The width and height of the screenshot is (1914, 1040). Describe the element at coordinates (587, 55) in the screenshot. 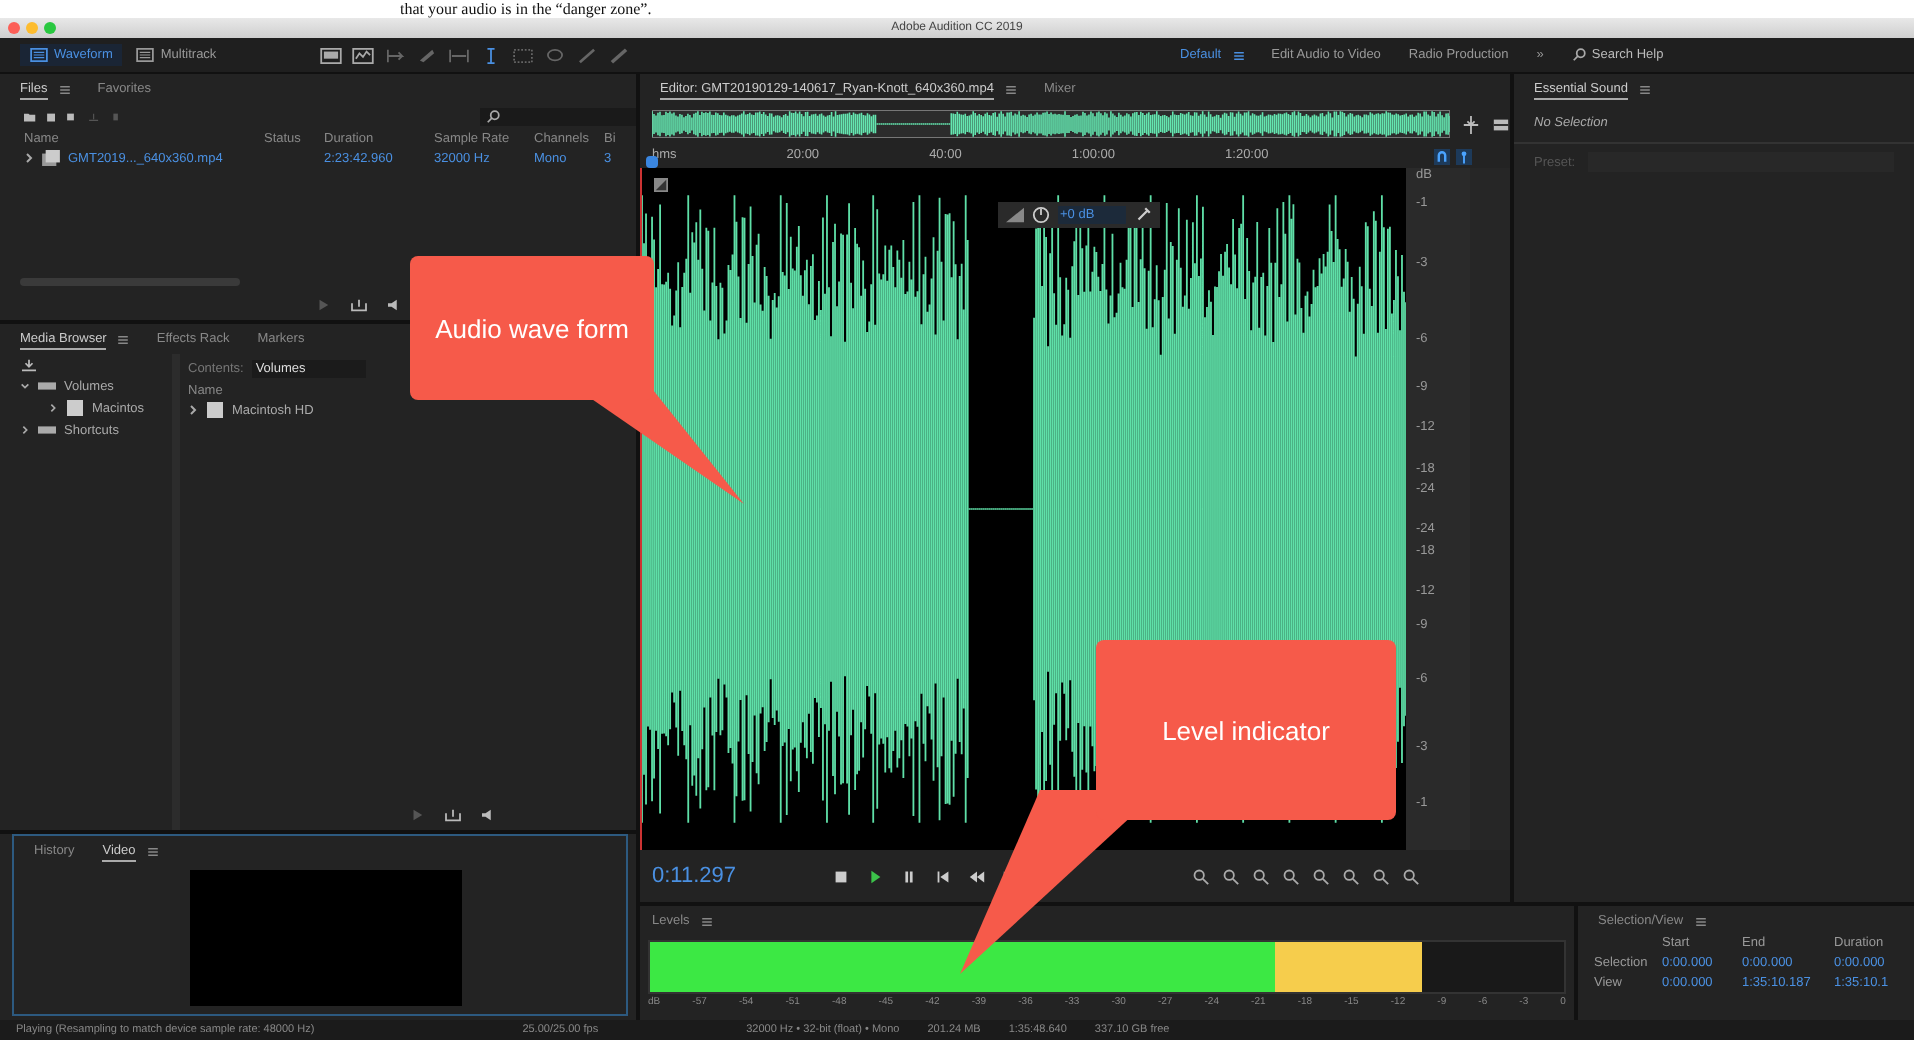

I see `brush-tool-icon` at that location.